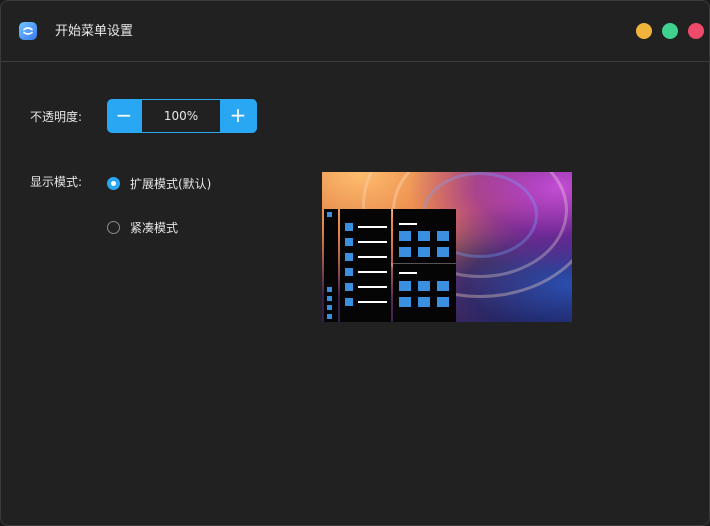 This screenshot has height=526, width=710. I want to click on preview-menu-list, so click(365, 265).